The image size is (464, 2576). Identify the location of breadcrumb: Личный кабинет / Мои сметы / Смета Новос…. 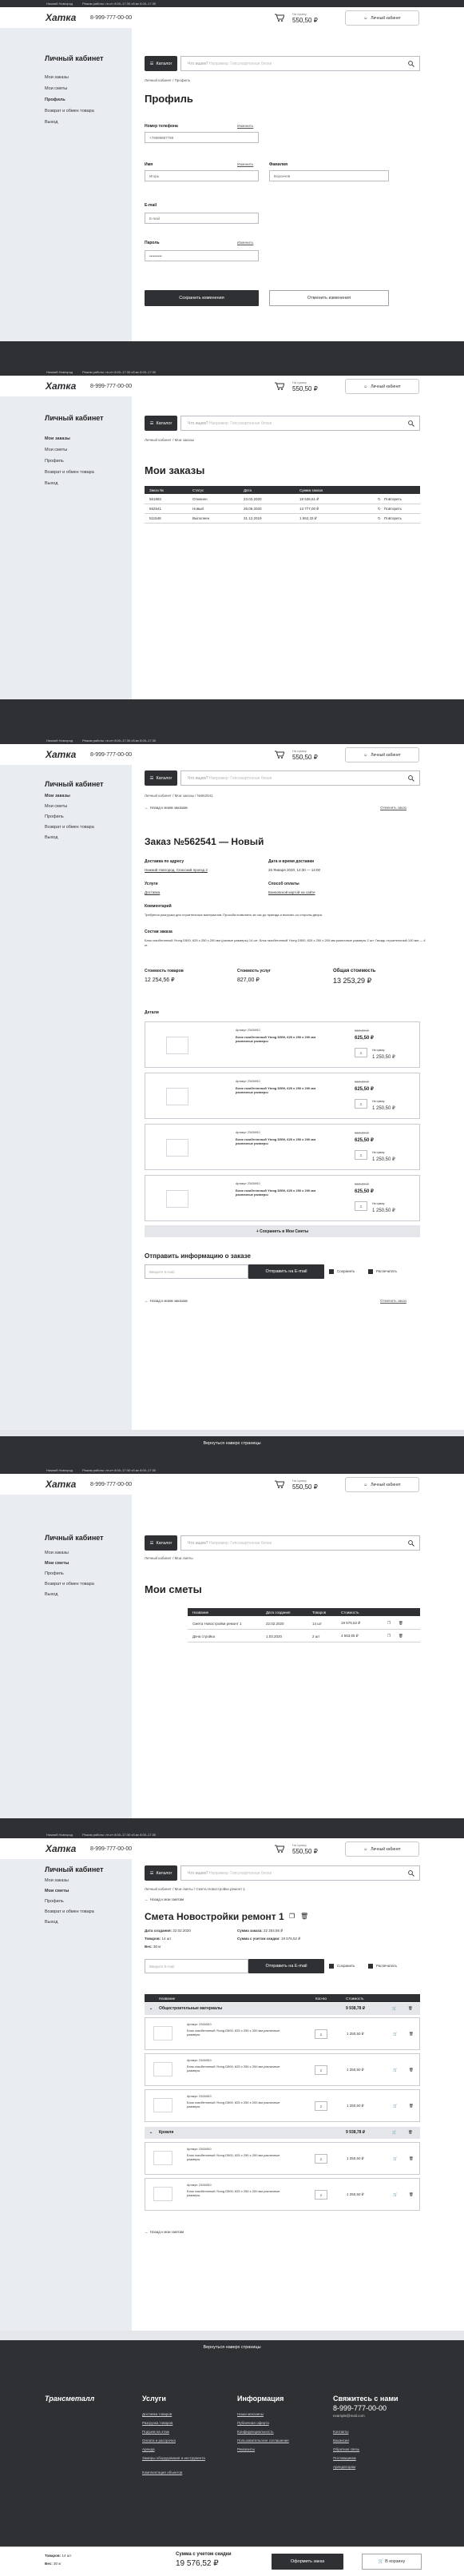
(195, 1889).